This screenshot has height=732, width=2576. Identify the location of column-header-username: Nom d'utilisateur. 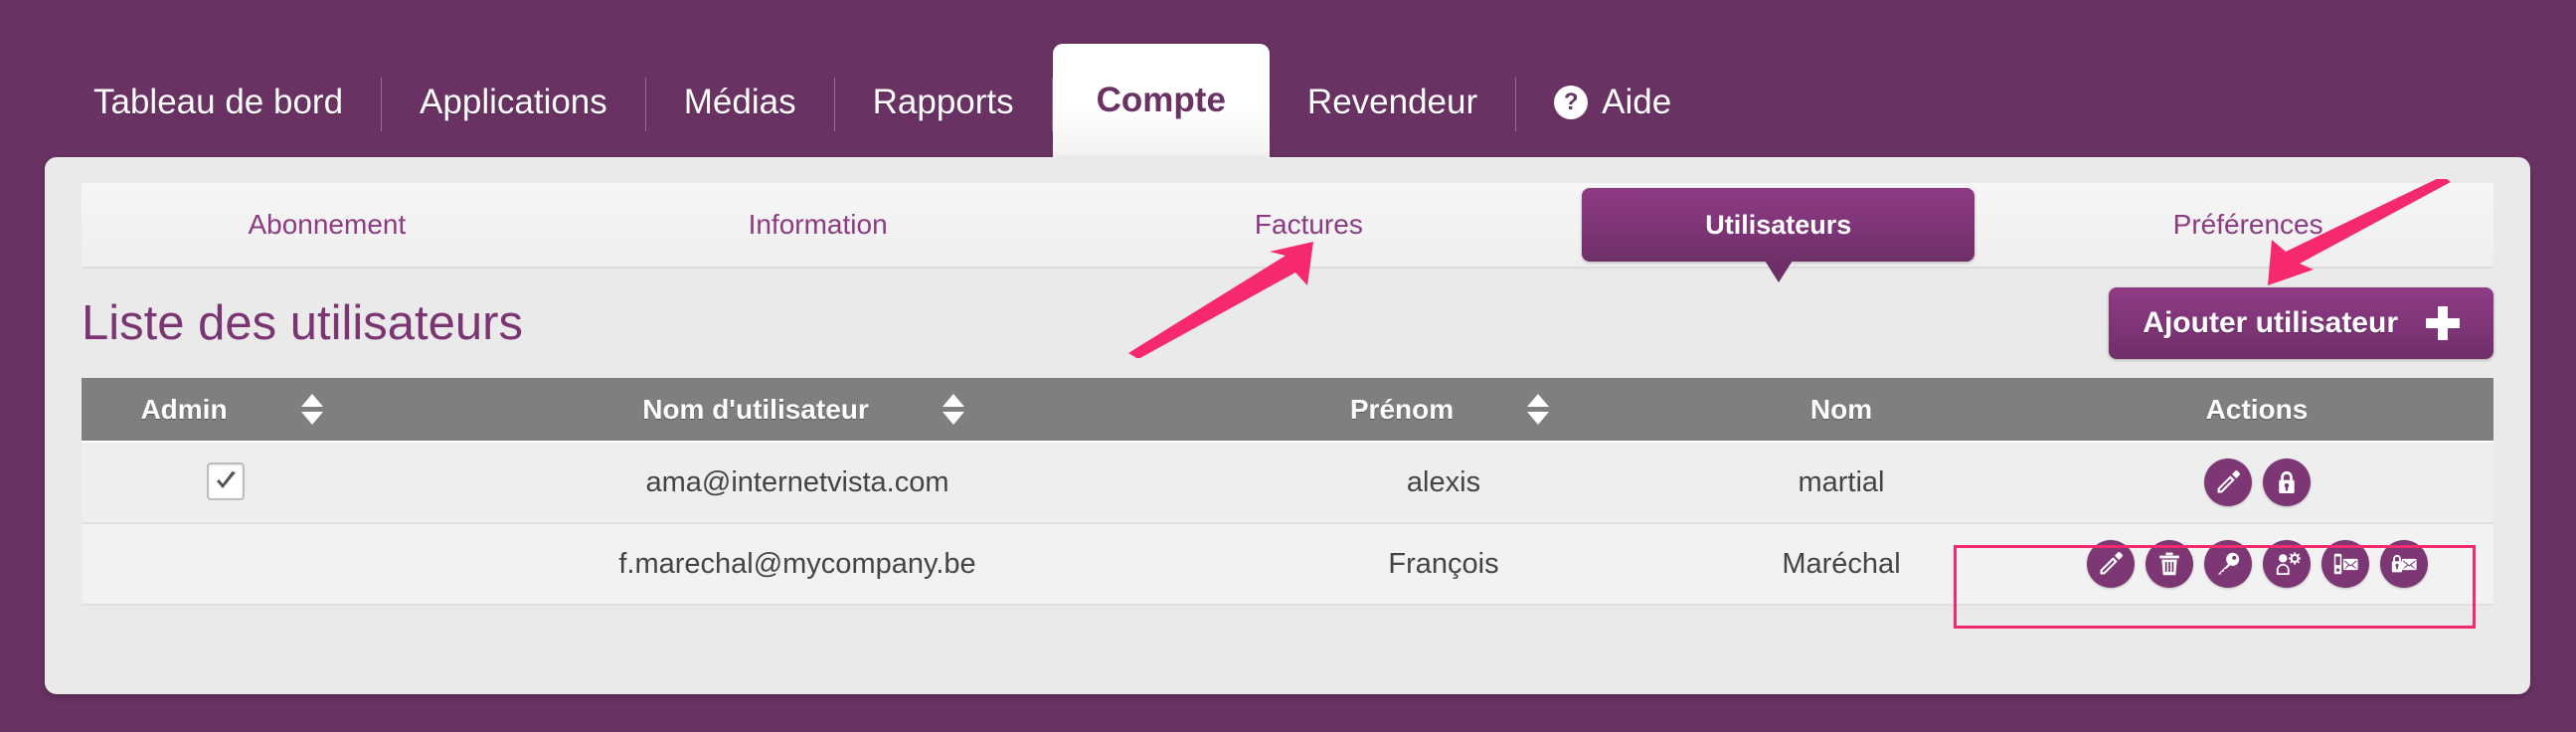
(797, 410).